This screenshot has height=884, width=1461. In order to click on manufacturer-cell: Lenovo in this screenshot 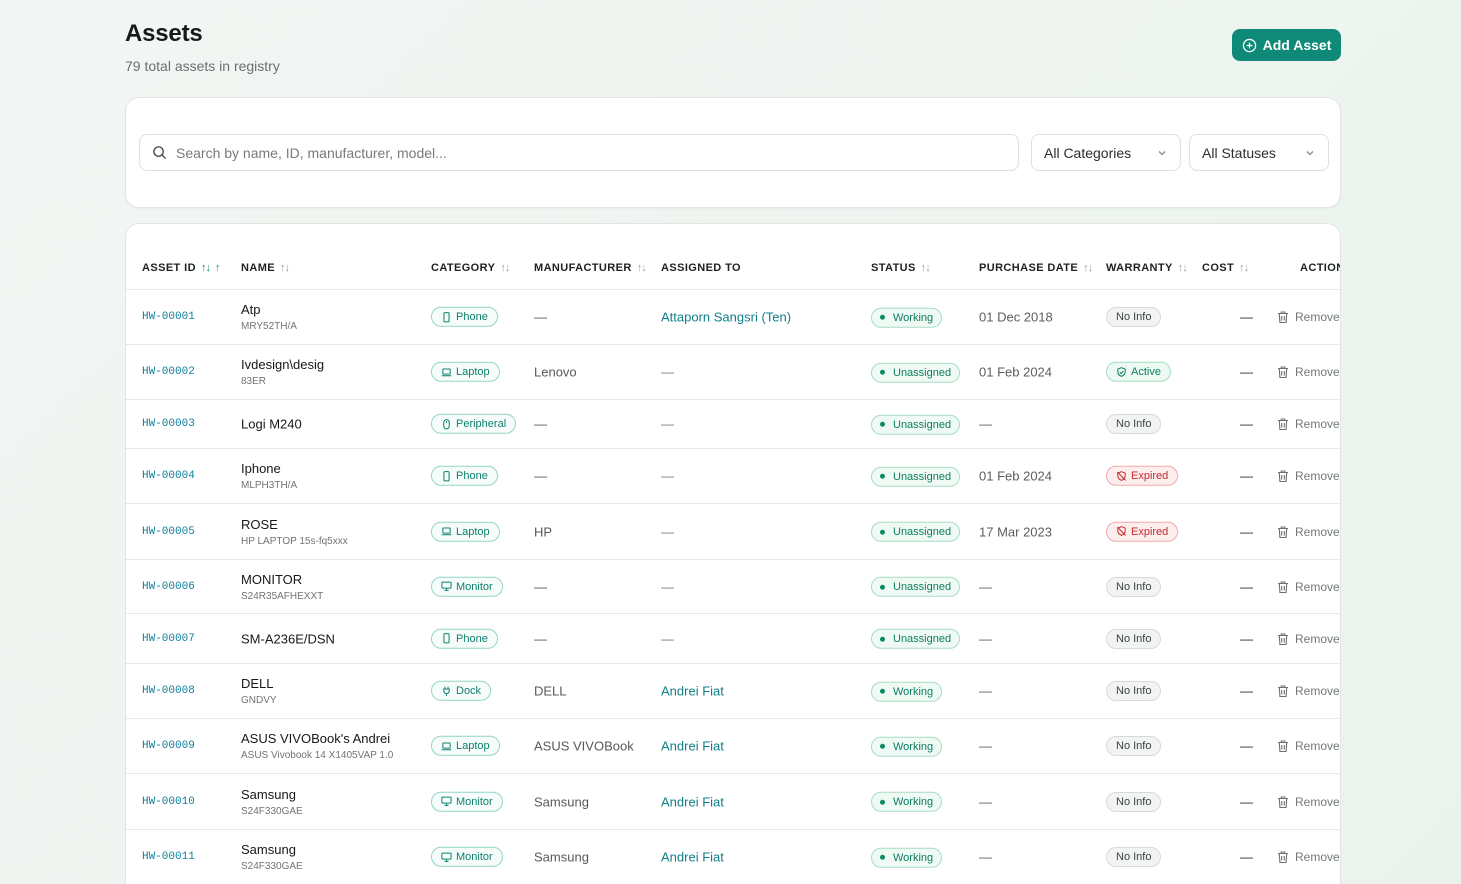, I will do `click(555, 372)`.